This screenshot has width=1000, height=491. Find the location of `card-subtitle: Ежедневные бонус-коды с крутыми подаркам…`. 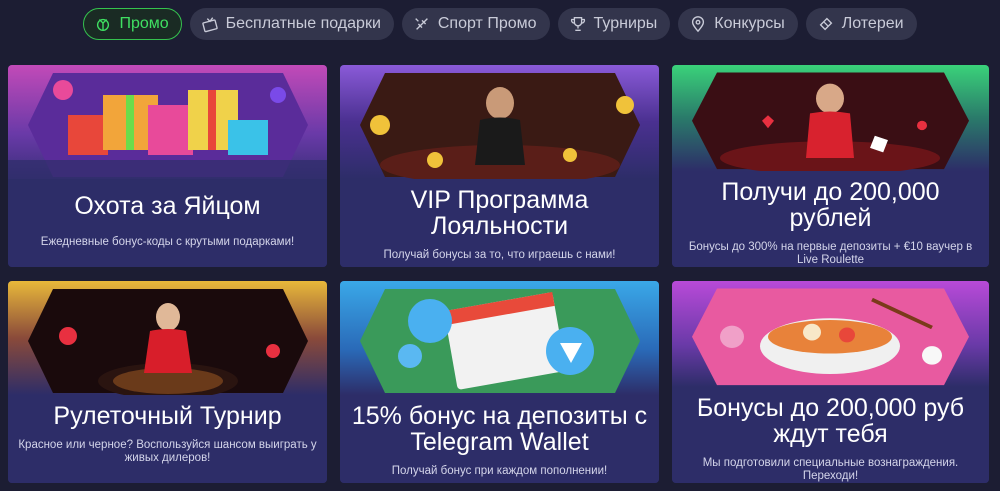

card-subtitle: Ежедневные бонус-коды с крутыми подаркам… is located at coordinates (167, 242).